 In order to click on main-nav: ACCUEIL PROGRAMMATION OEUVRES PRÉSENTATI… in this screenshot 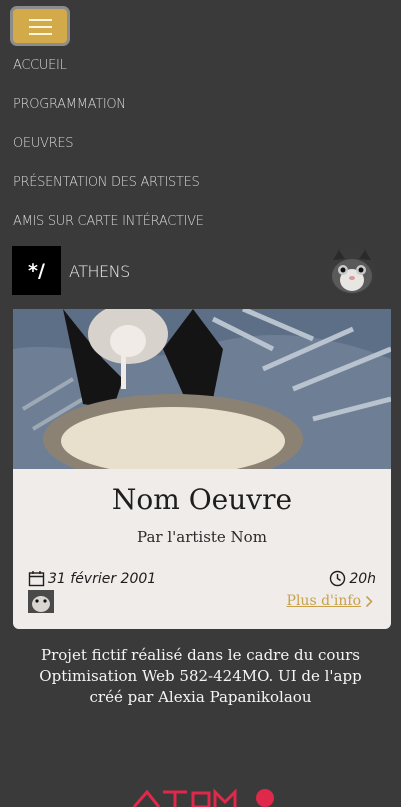, I will do `click(108, 155)`.